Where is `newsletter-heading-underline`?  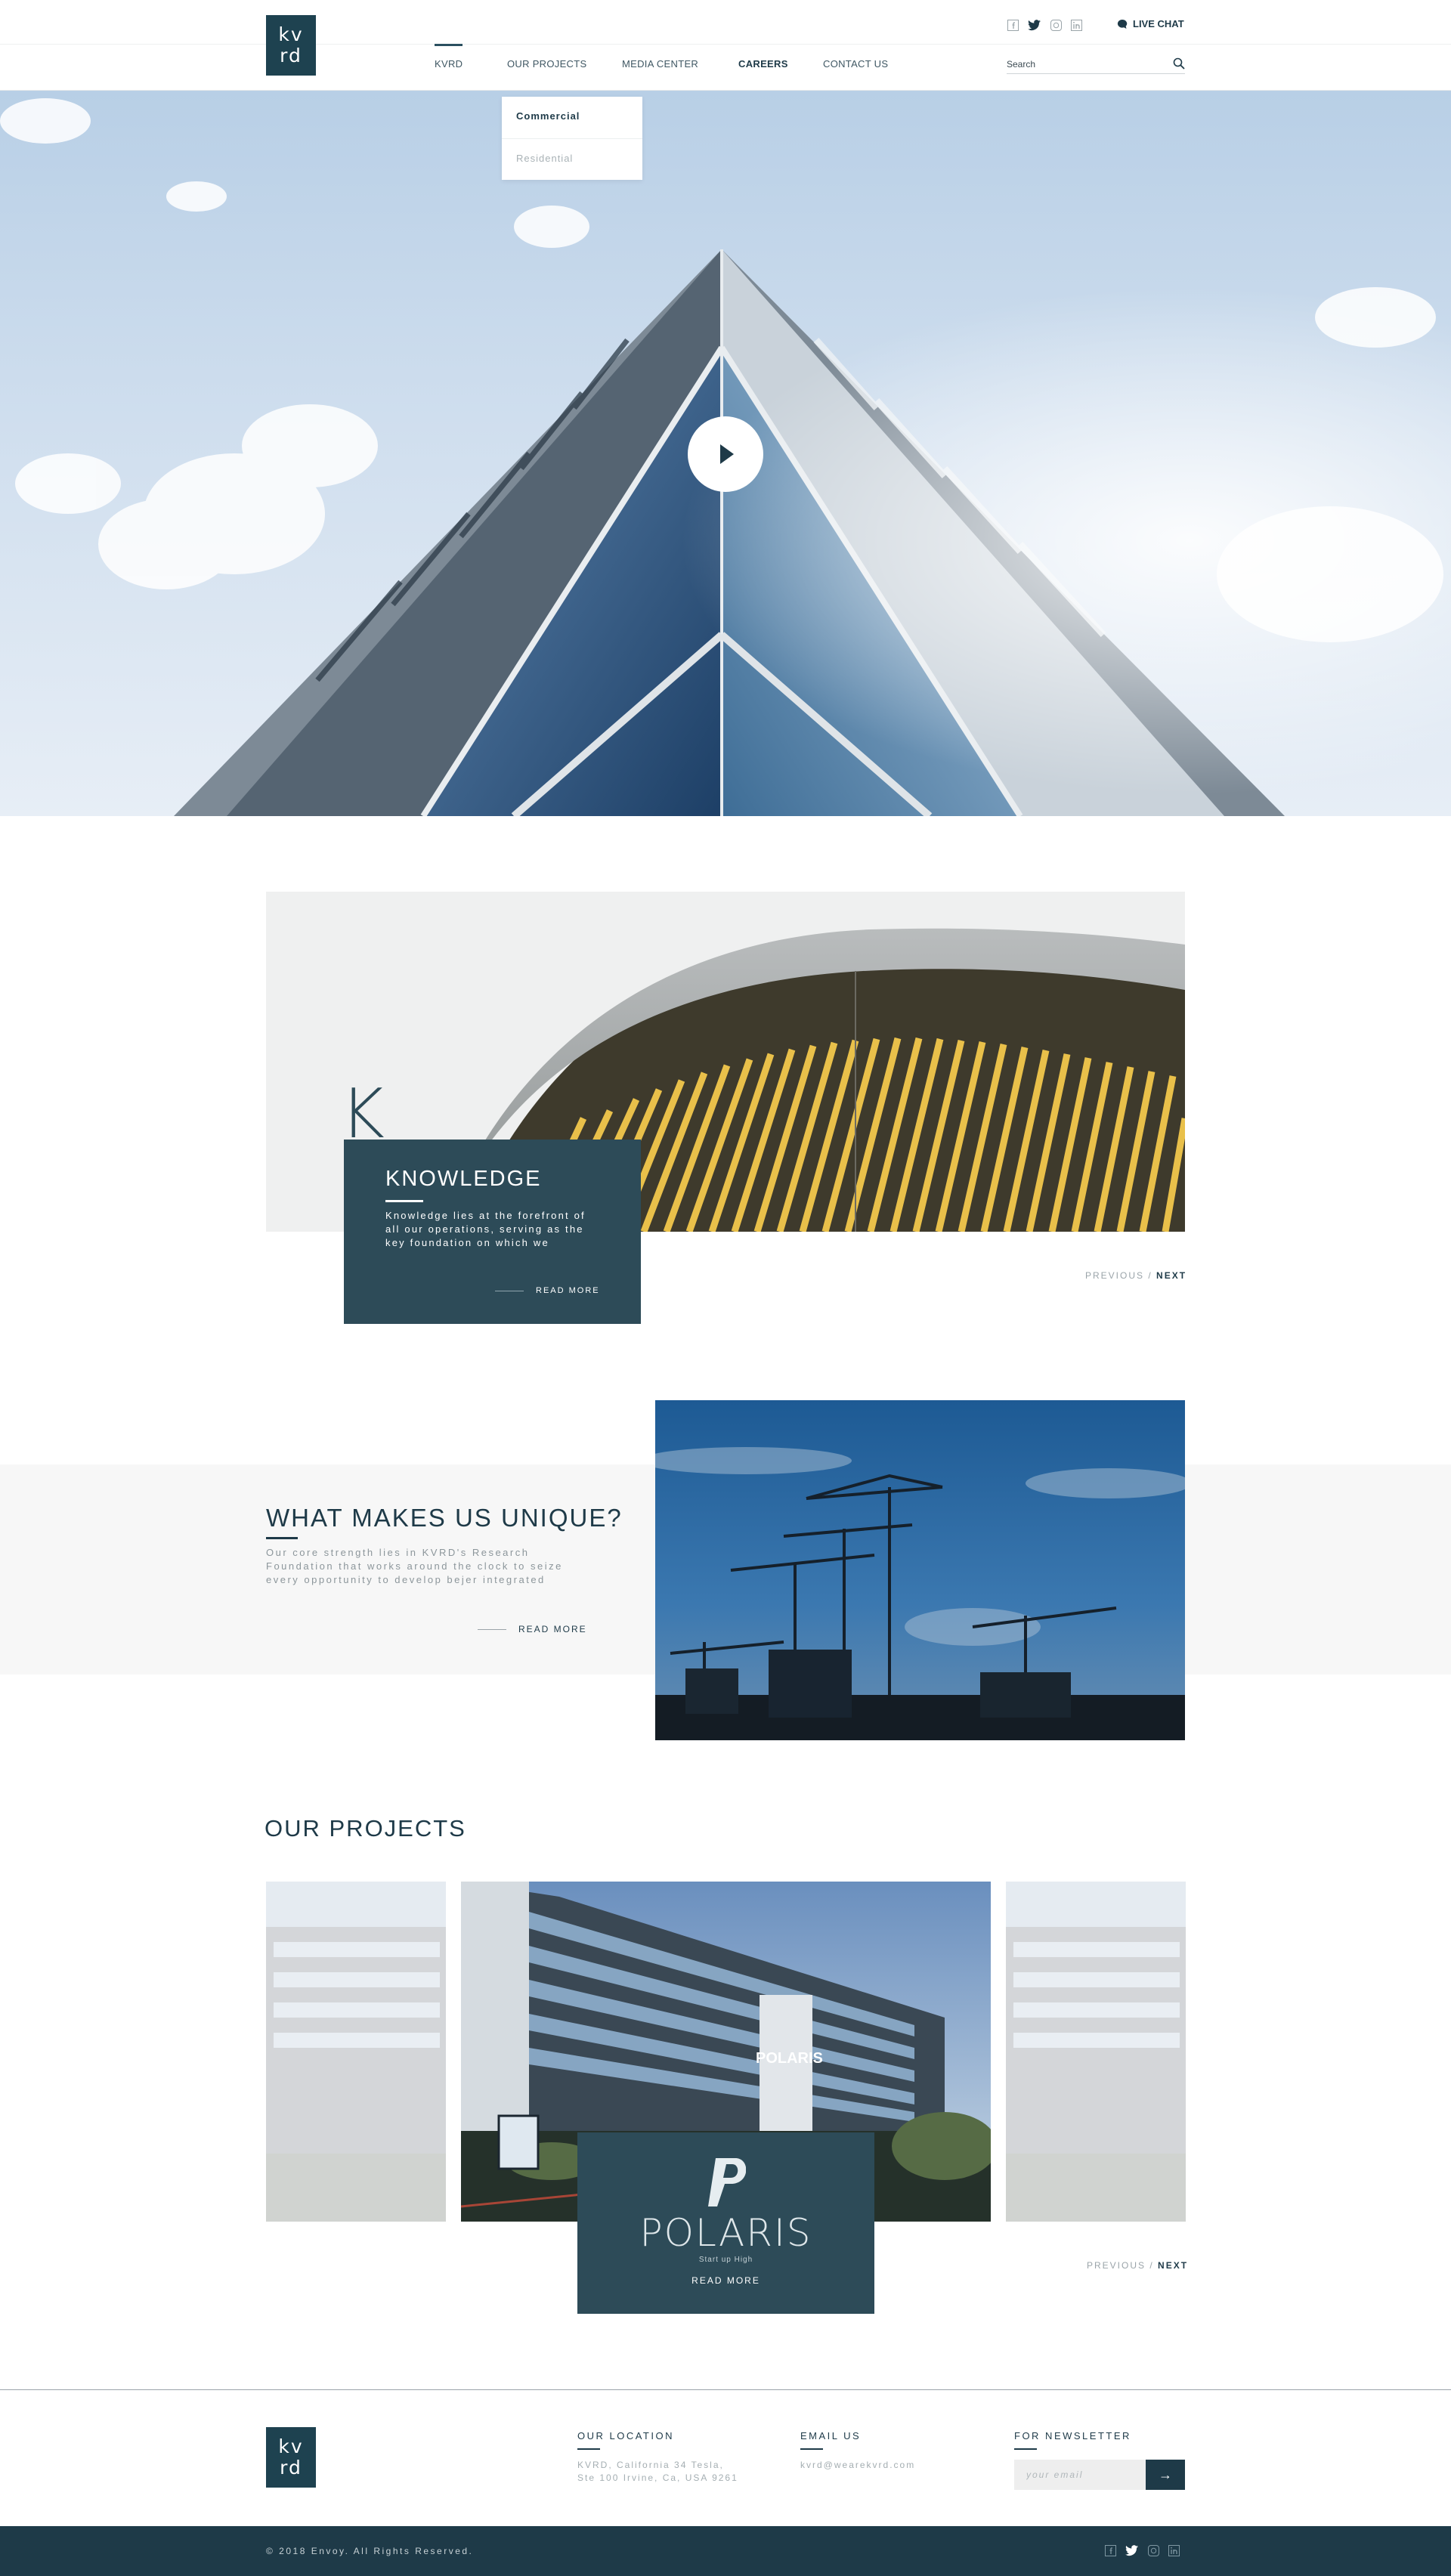
newsletter-heading-underline is located at coordinates (1025, 2449).